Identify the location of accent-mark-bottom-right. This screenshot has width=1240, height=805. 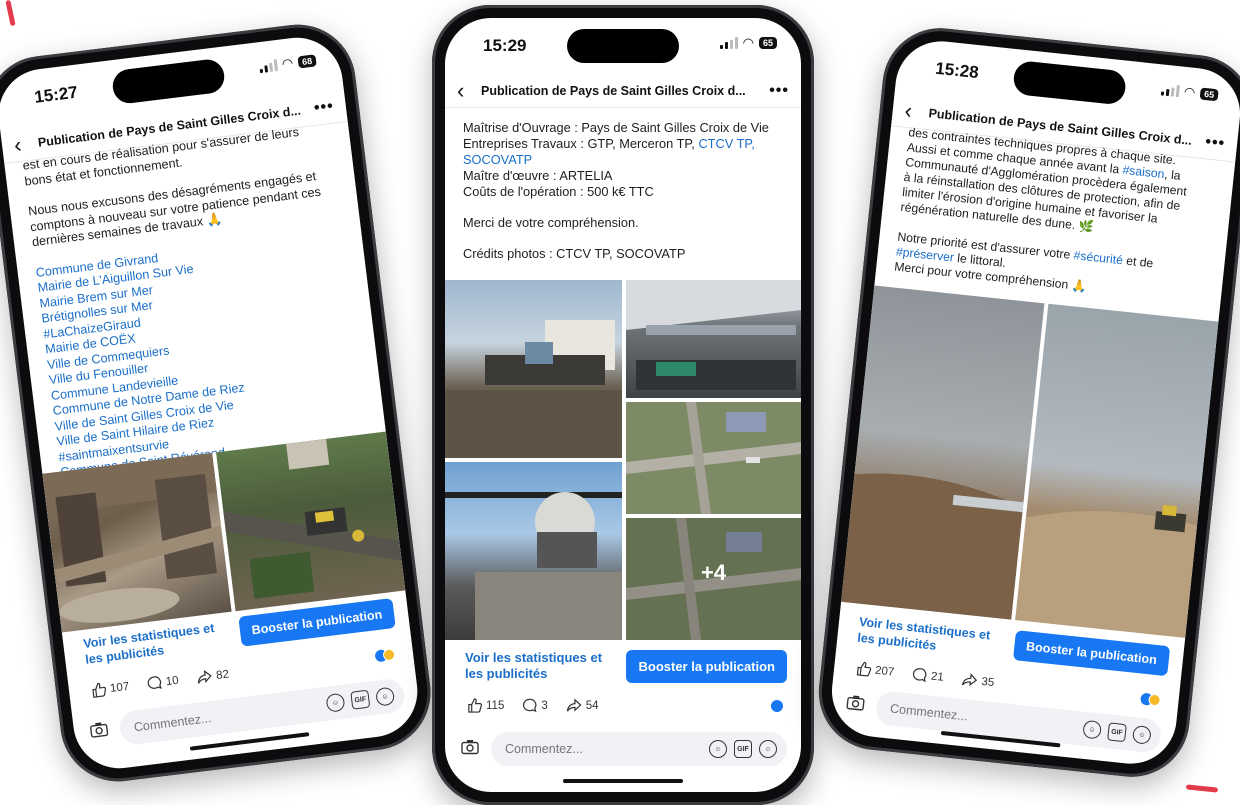
(1202, 788).